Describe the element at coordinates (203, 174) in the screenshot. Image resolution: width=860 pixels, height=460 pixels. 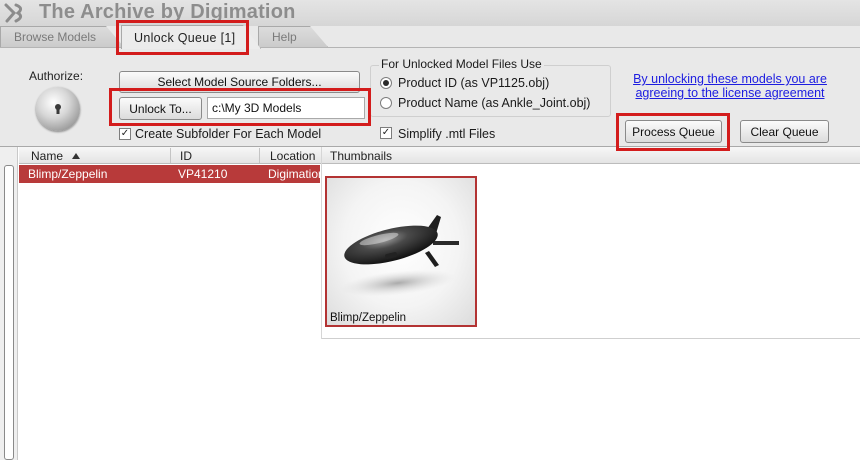
I see `row-id-cell: VP41210` at that location.